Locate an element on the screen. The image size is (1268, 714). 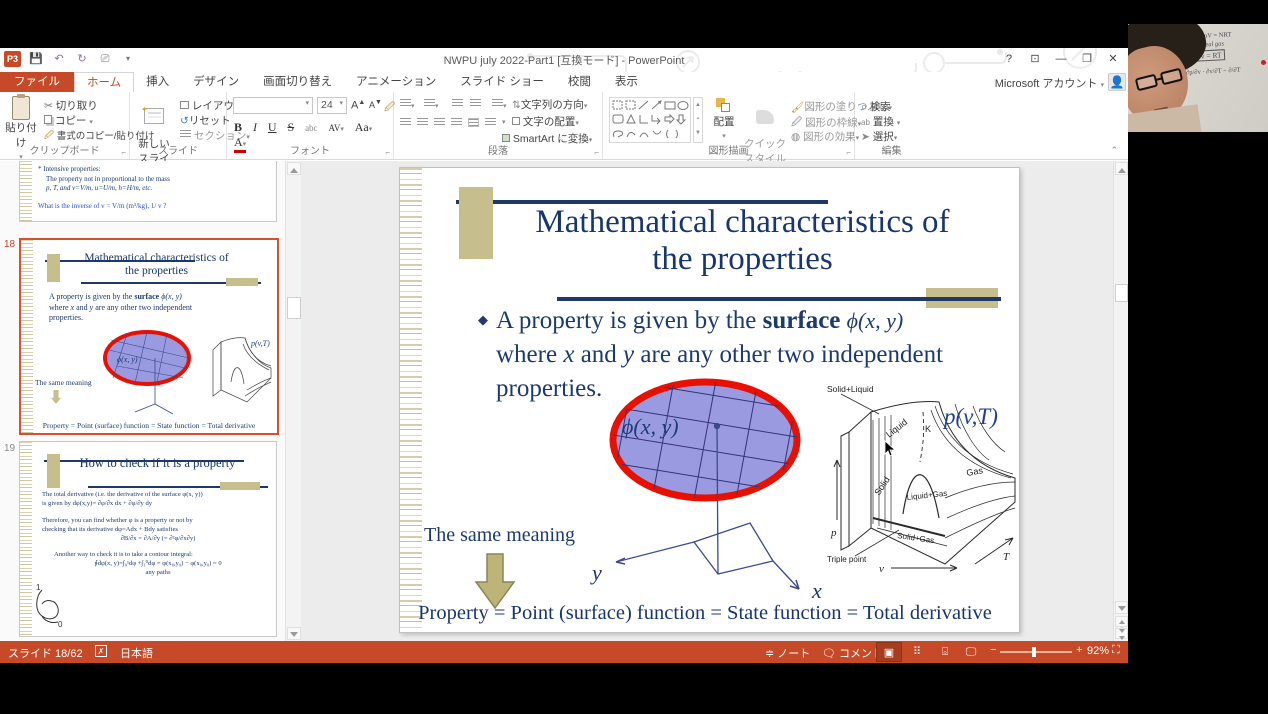
font-group-label: フォント is located at coordinates (310, 151).